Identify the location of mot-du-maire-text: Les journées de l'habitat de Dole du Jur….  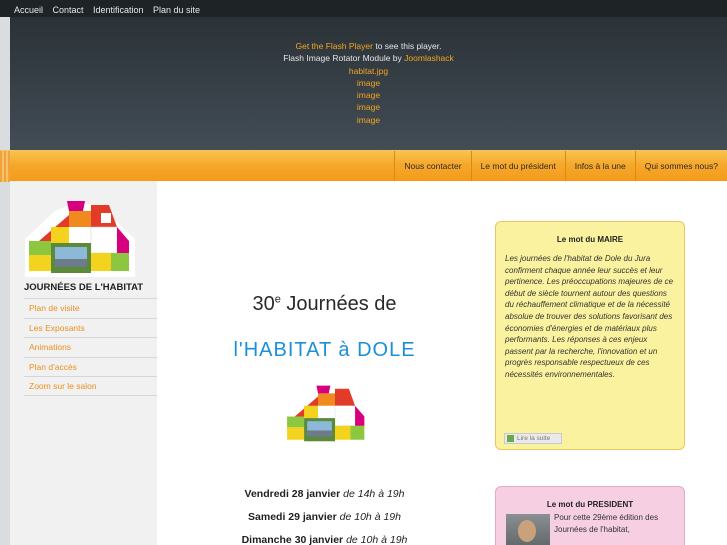
(589, 316).